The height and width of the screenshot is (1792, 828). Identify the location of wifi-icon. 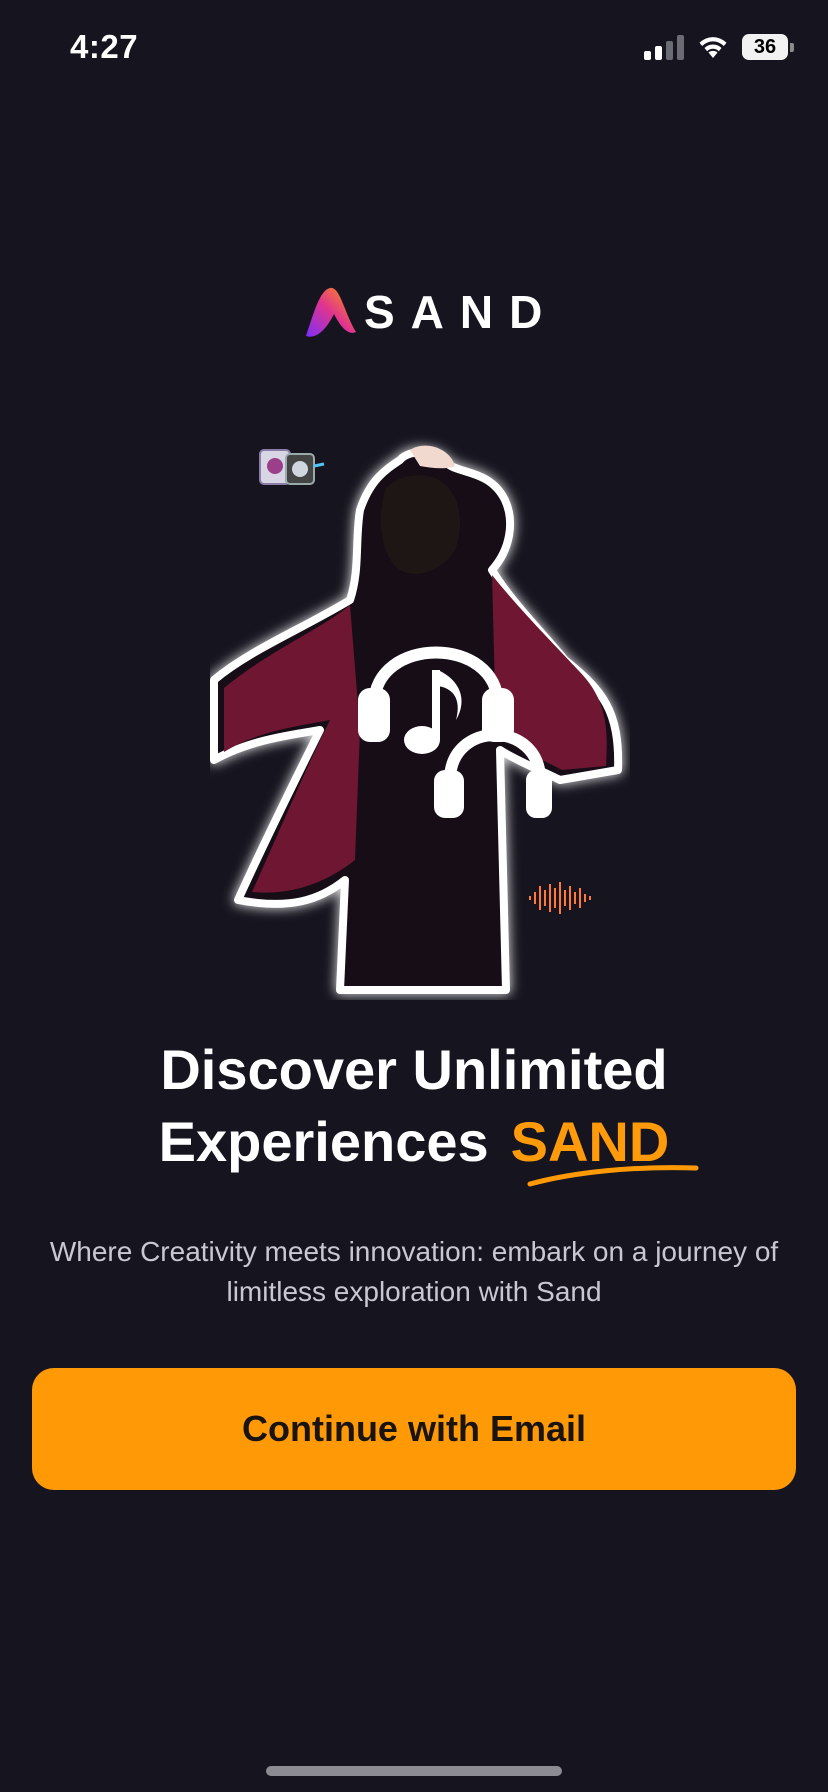
(713, 47).